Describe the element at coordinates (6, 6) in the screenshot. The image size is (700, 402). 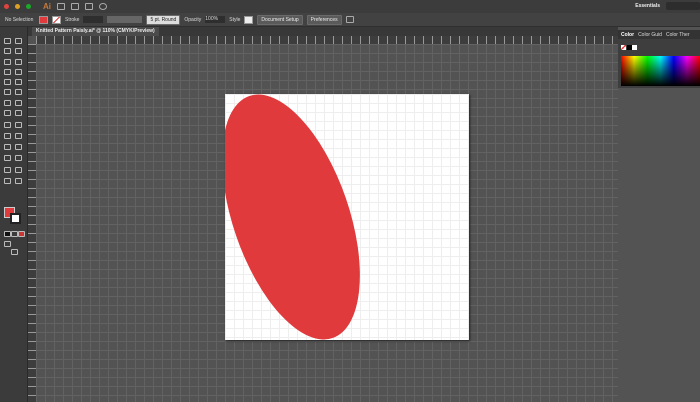
I see `close-window-button` at that location.